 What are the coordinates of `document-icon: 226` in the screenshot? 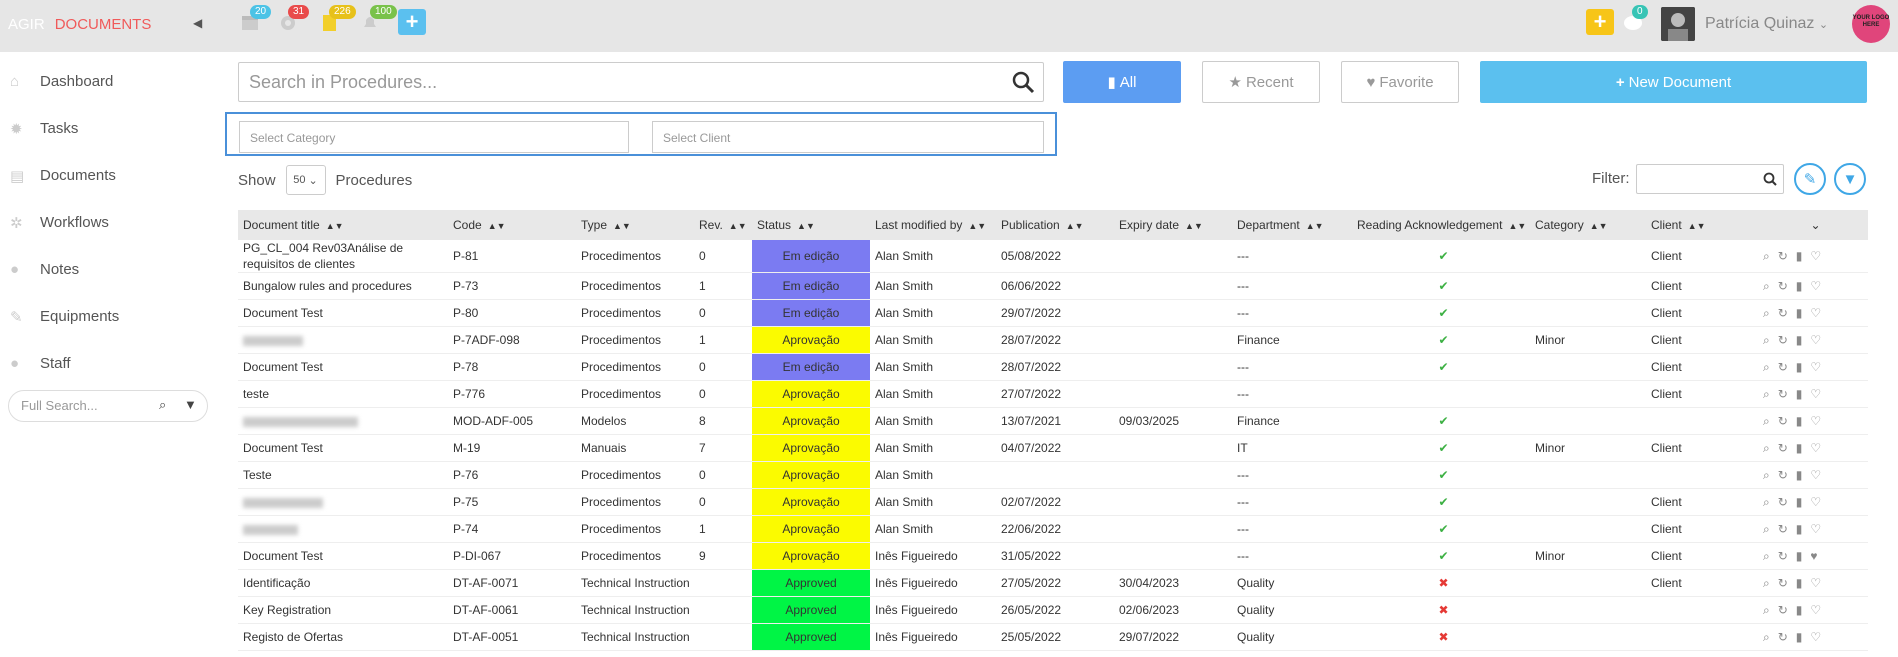 It's located at (337, 19).